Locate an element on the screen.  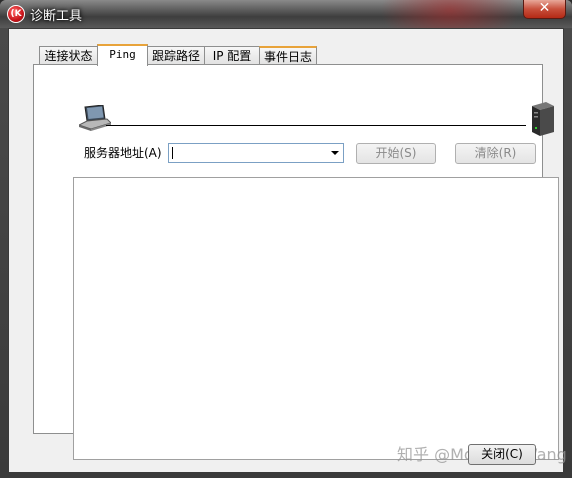
close-button: 关闭(C) is located at coordinates (502, 454).